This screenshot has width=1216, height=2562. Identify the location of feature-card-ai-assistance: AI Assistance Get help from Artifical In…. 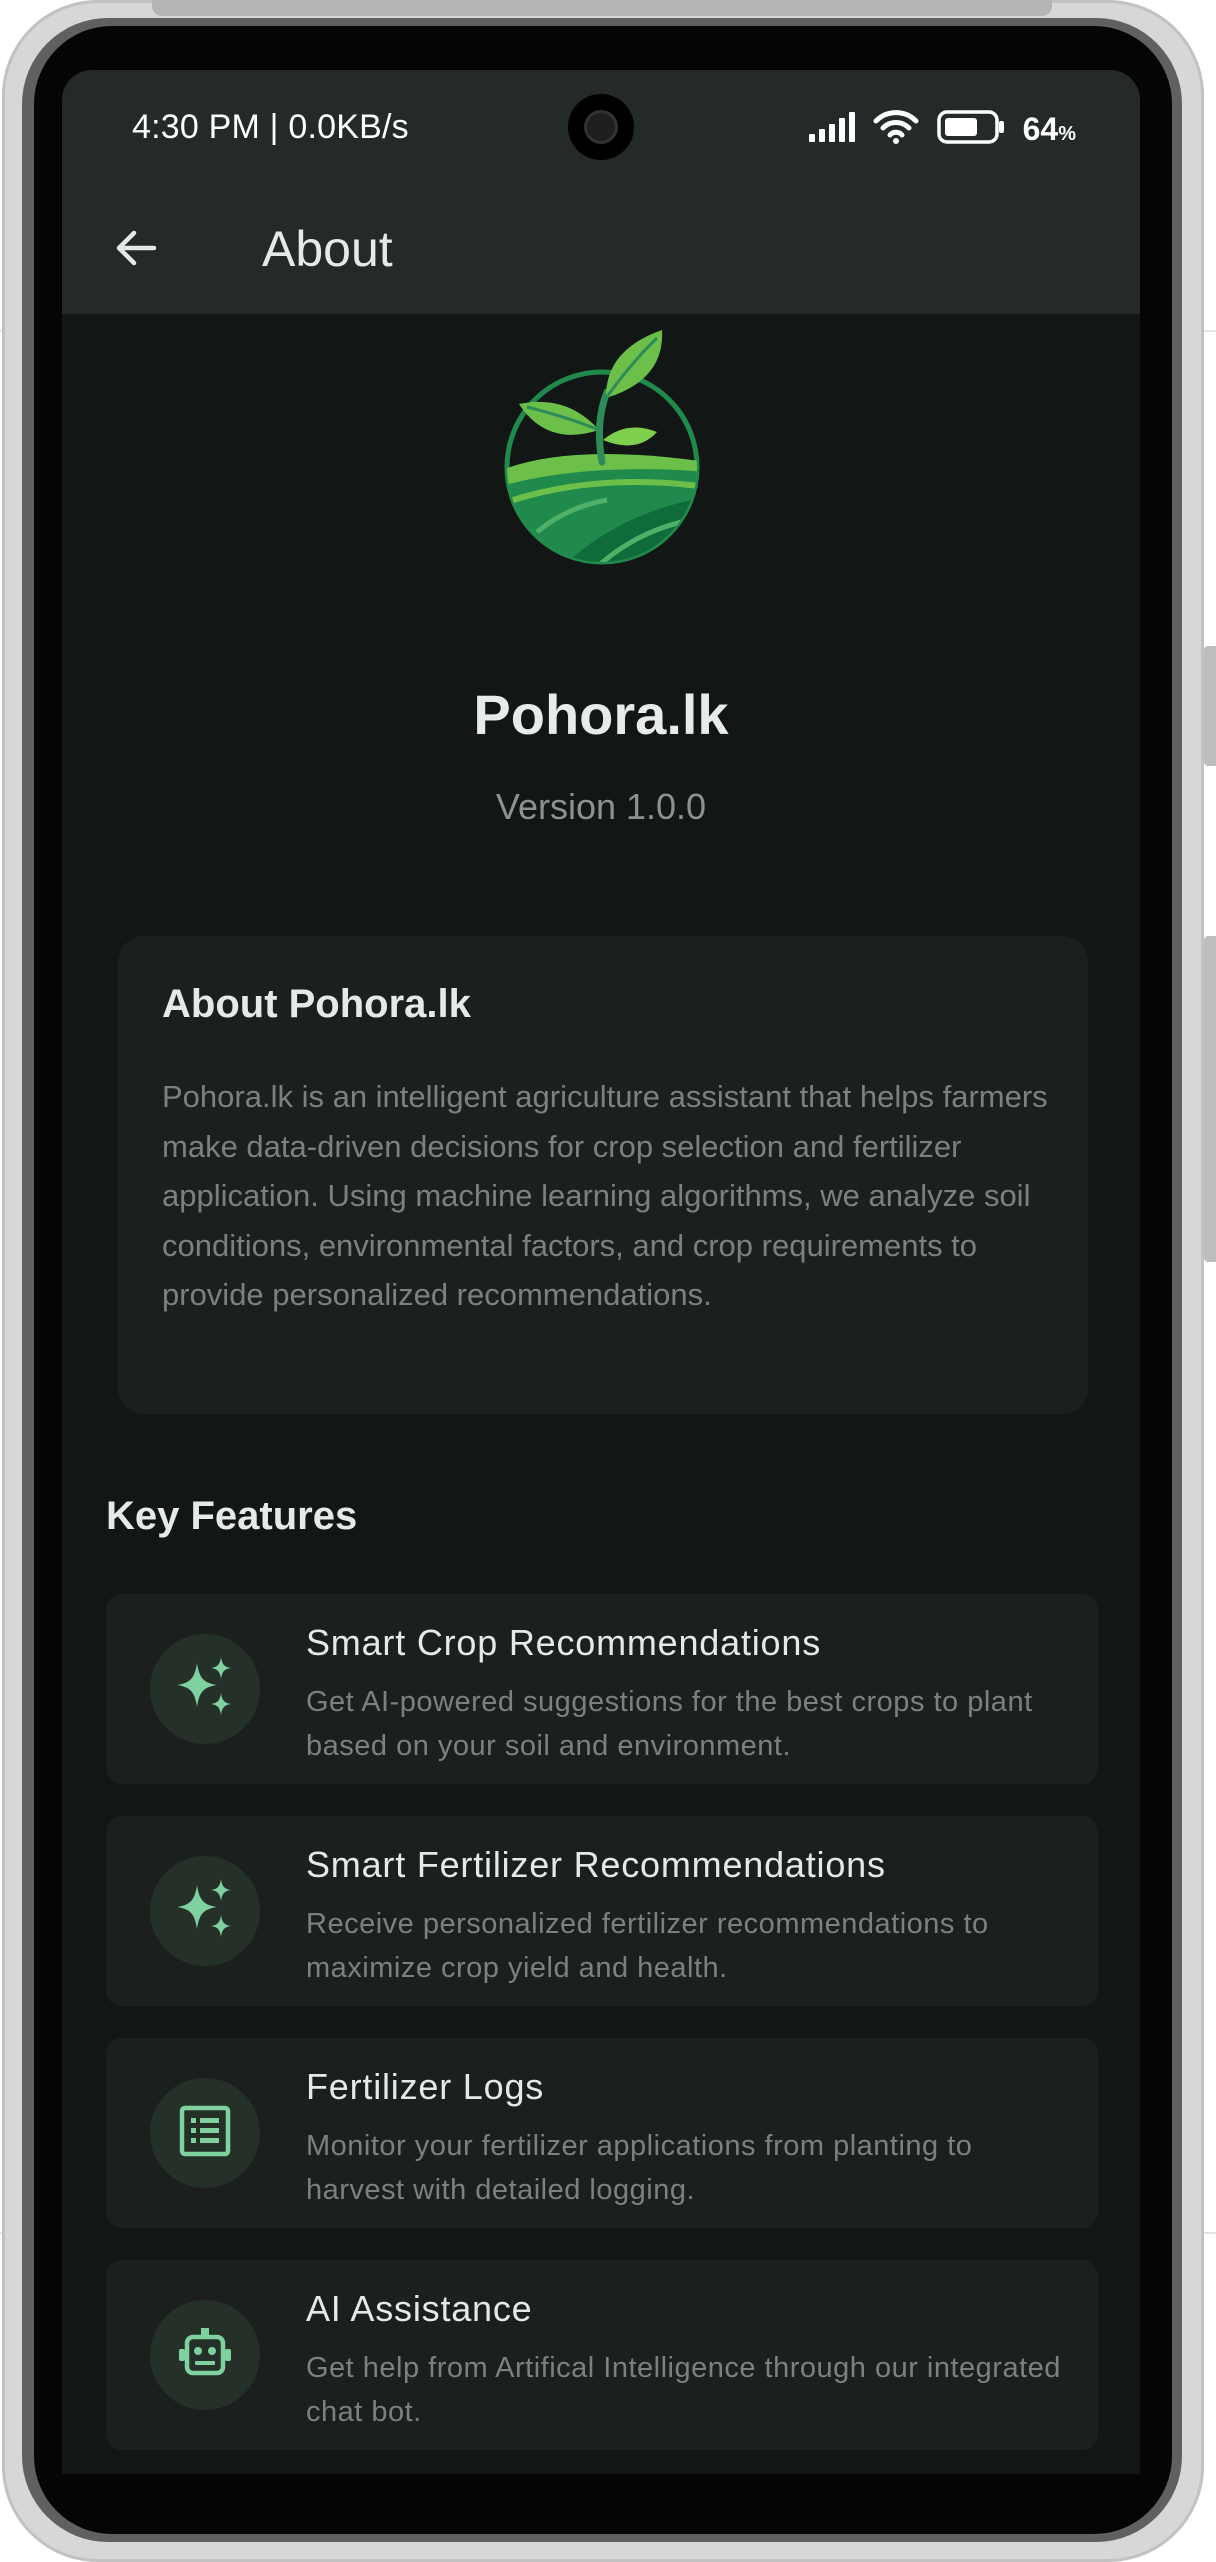
(602, 2355).